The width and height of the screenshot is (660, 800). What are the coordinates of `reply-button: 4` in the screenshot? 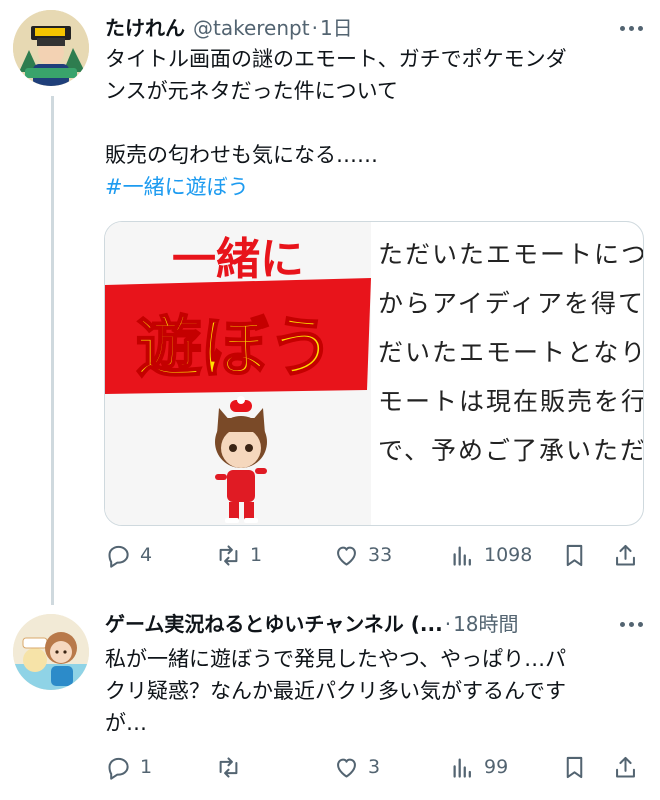 It's located at (128, 555).